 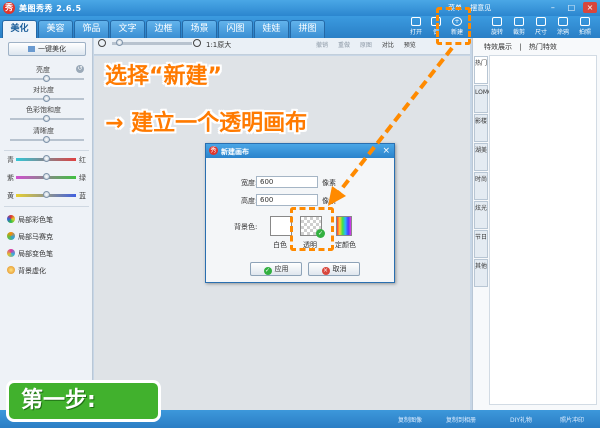 I want to click on arrow-head, so click(x=337, y=196).